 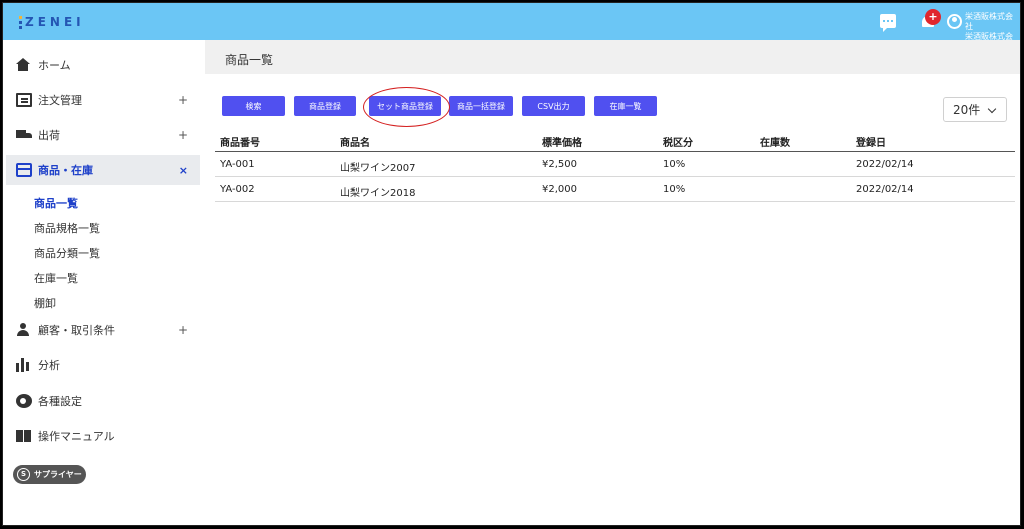 What do you see at coordinates (103, 100) in the screenshot?
I see `sidebar-item-orders: 注文管理 +` at bounding box center [103, 100].